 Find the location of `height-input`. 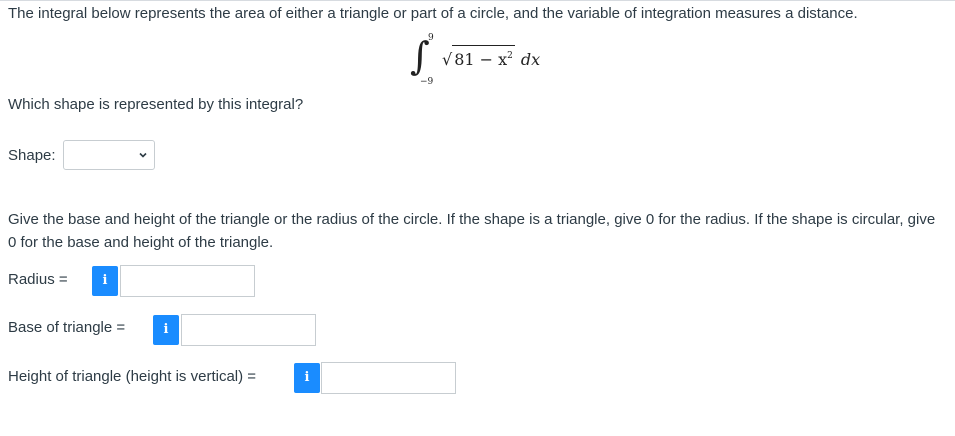

height-input is located at coordinates (388, 378).